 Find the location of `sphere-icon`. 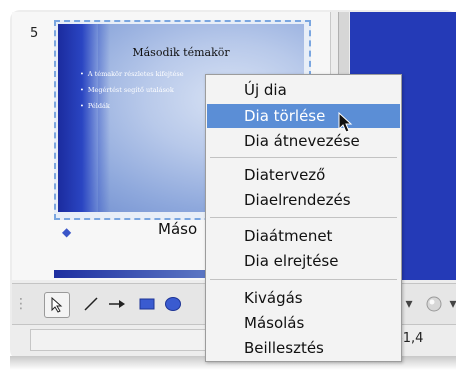

sphere-icon is located at coordinates (434, 304).